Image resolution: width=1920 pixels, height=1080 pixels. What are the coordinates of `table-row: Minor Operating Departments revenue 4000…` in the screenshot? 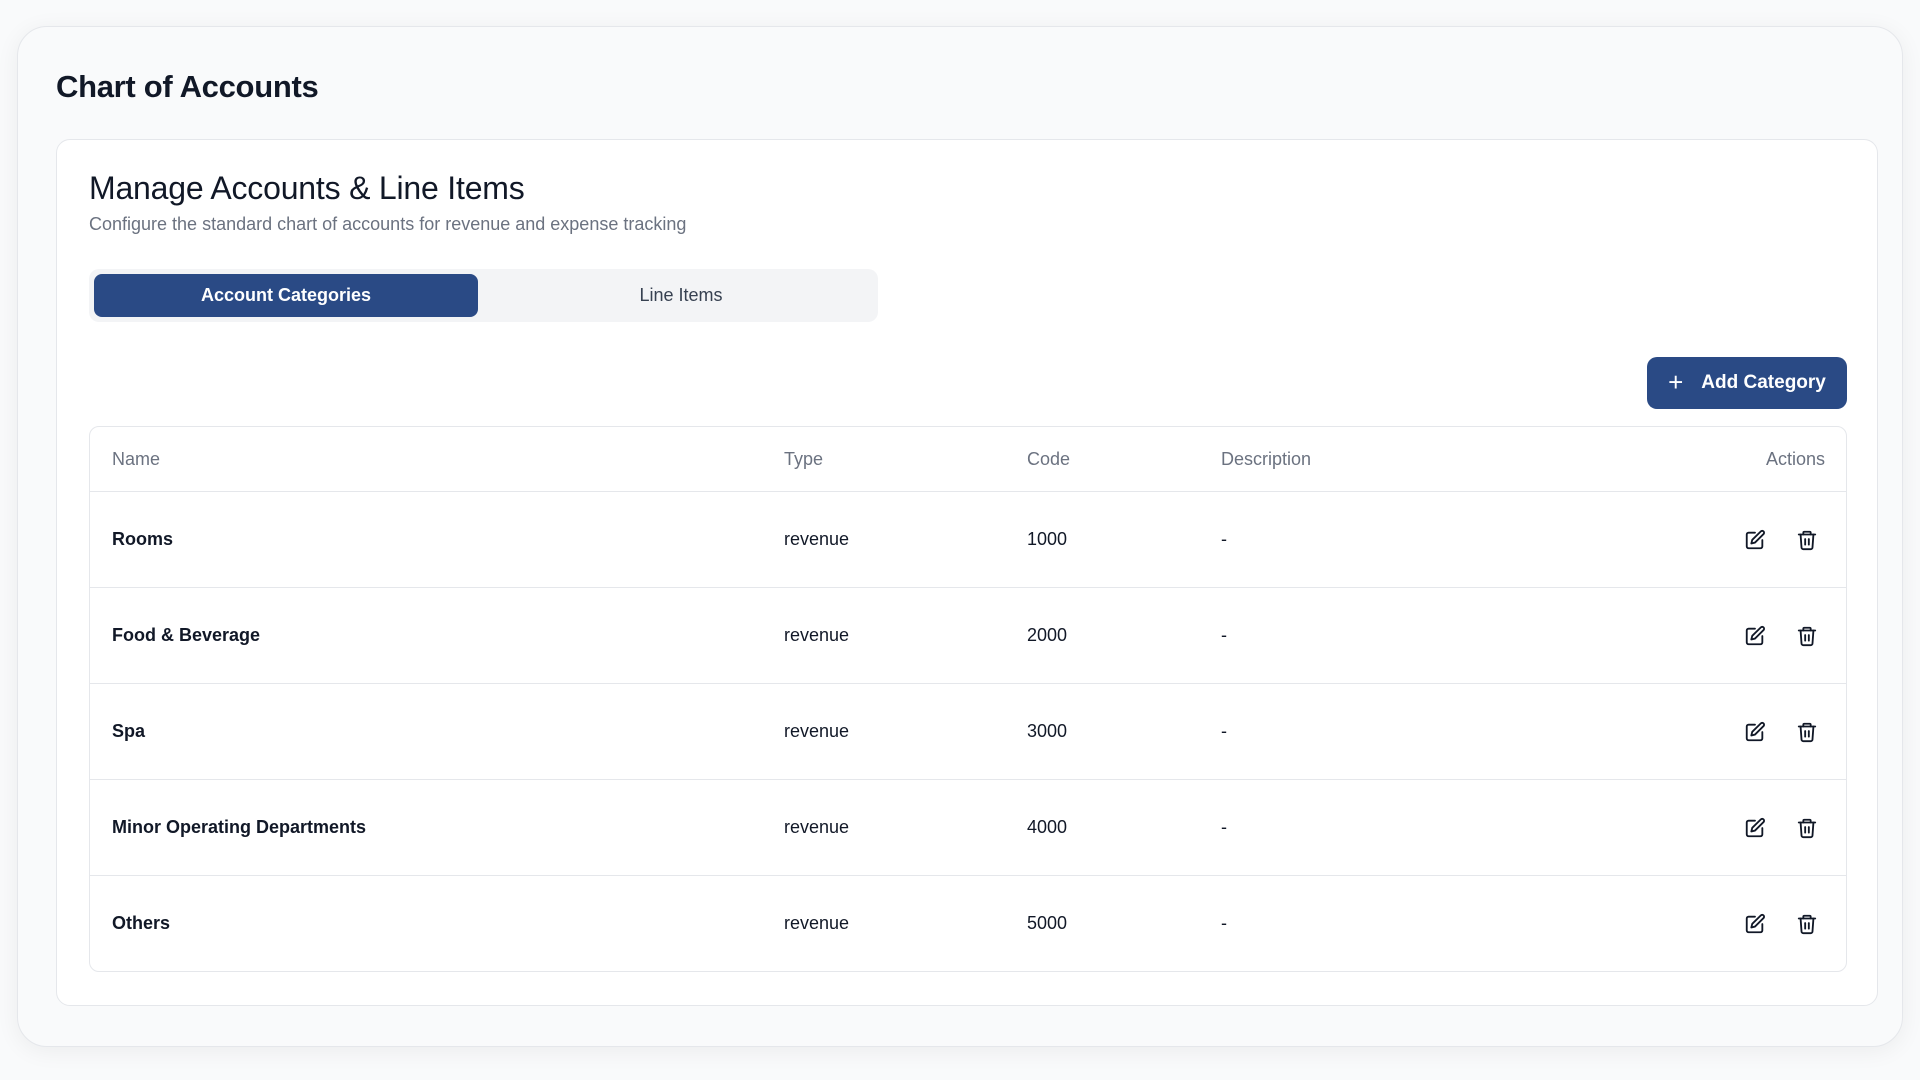 It's located at (968, 827).